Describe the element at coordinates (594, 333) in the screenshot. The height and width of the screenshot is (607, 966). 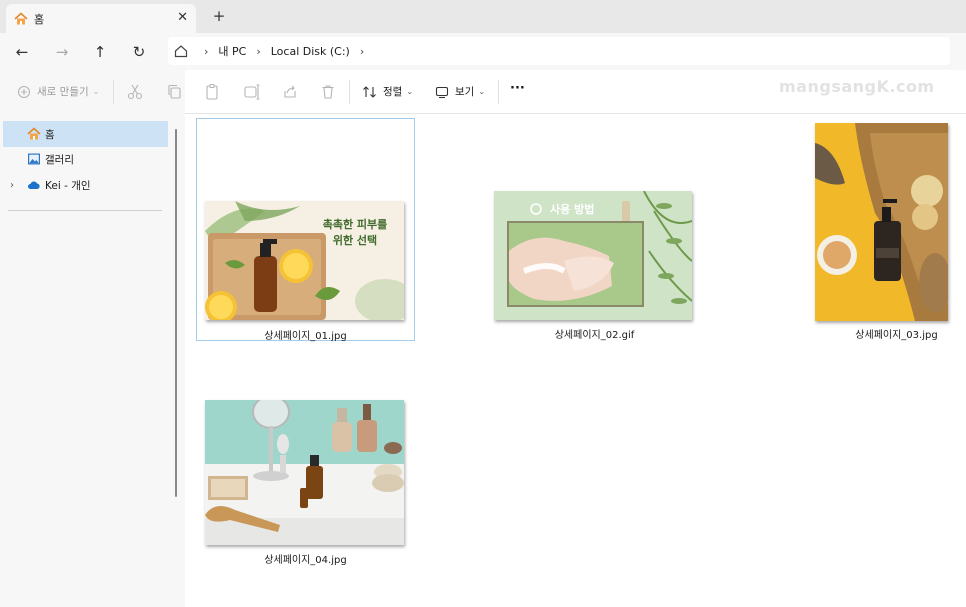
I see `file-name: 상세페이지_02.gif` at that location.